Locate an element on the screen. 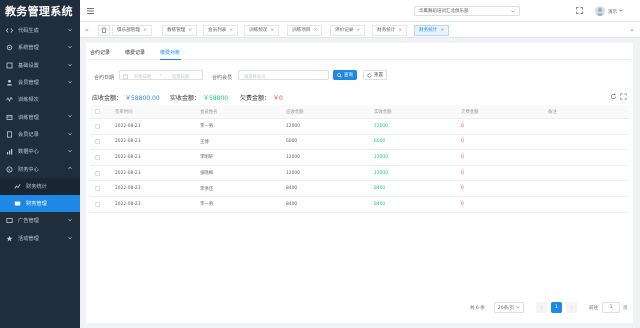 The image size is (640, 328). page-size-value: 20条/页 is located at coordinates (506, 308).